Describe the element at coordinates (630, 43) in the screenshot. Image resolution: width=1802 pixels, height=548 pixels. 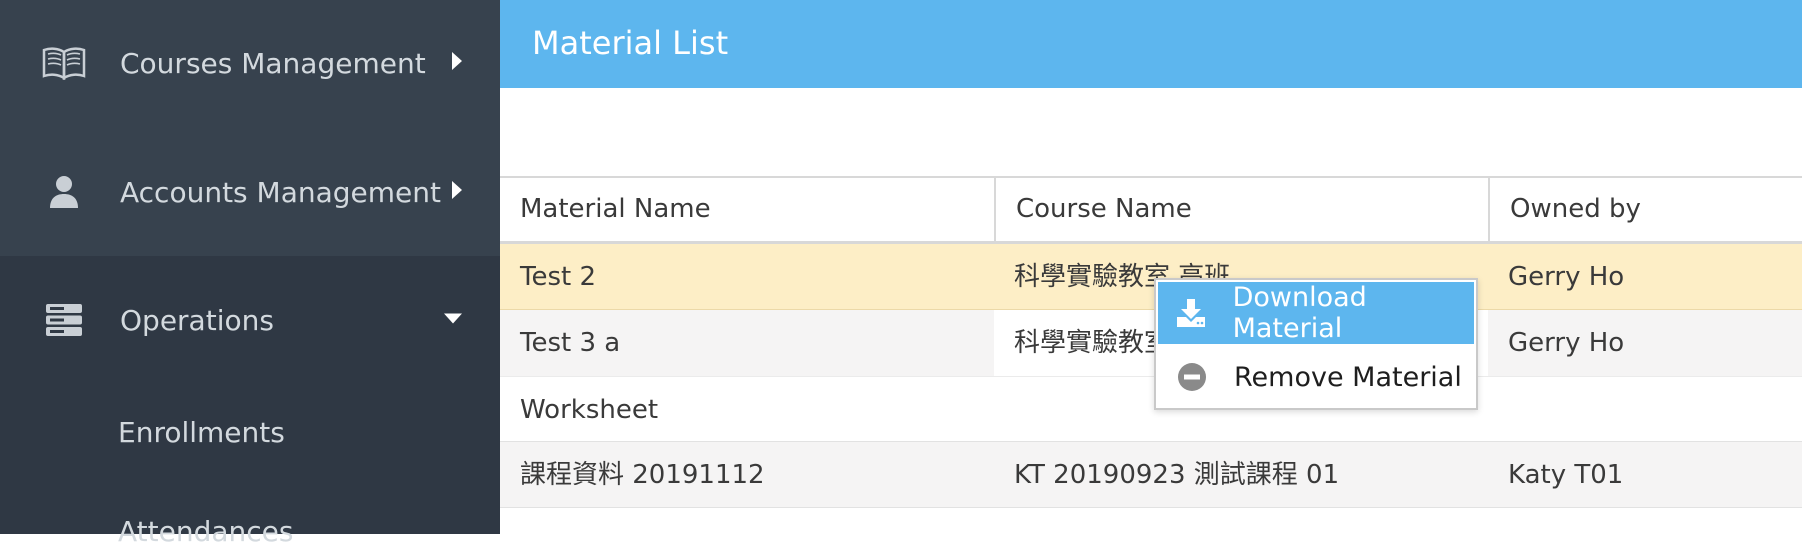
I see `page-title: Material List` at that location.